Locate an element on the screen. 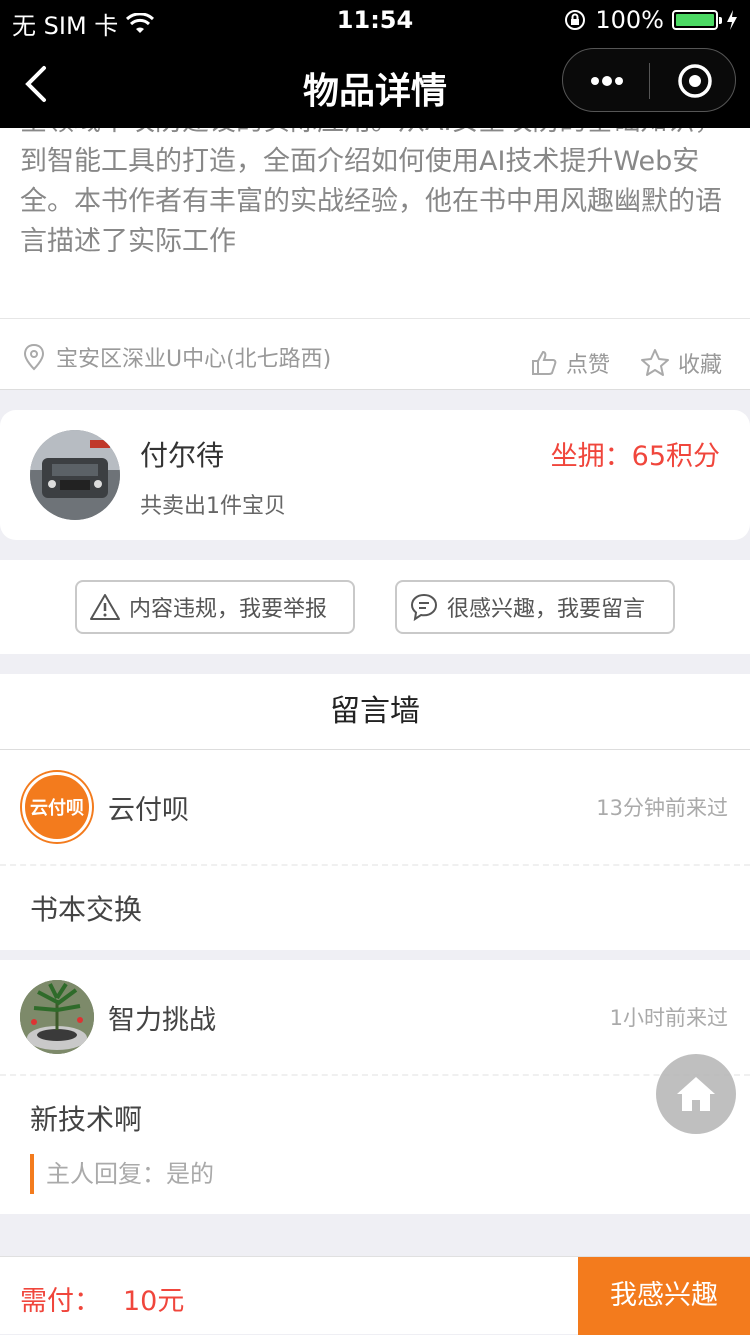 The height and width of the screenshot is (1335, 750). message-header: 云付呗 云付呗 13分钟前来过 is located at coordinates (375, 808).